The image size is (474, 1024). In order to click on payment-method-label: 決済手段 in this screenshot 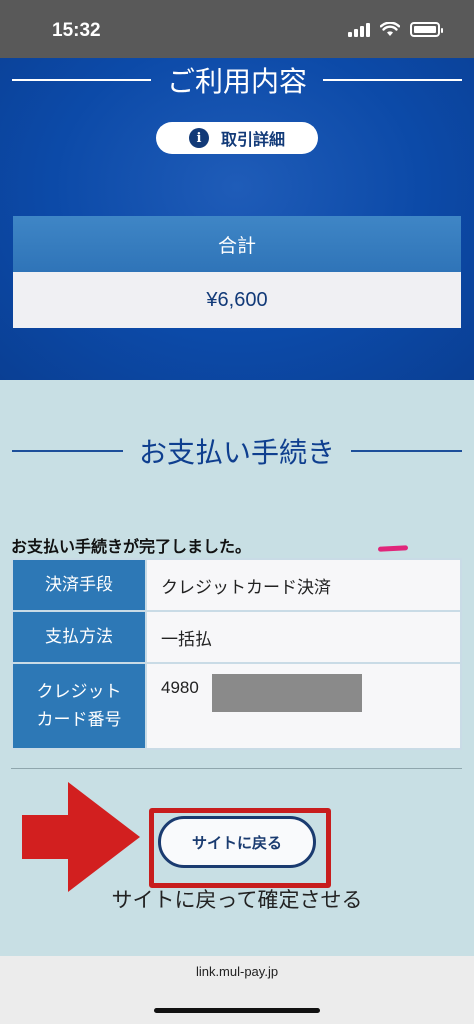, I will do `click(79, 585)`.